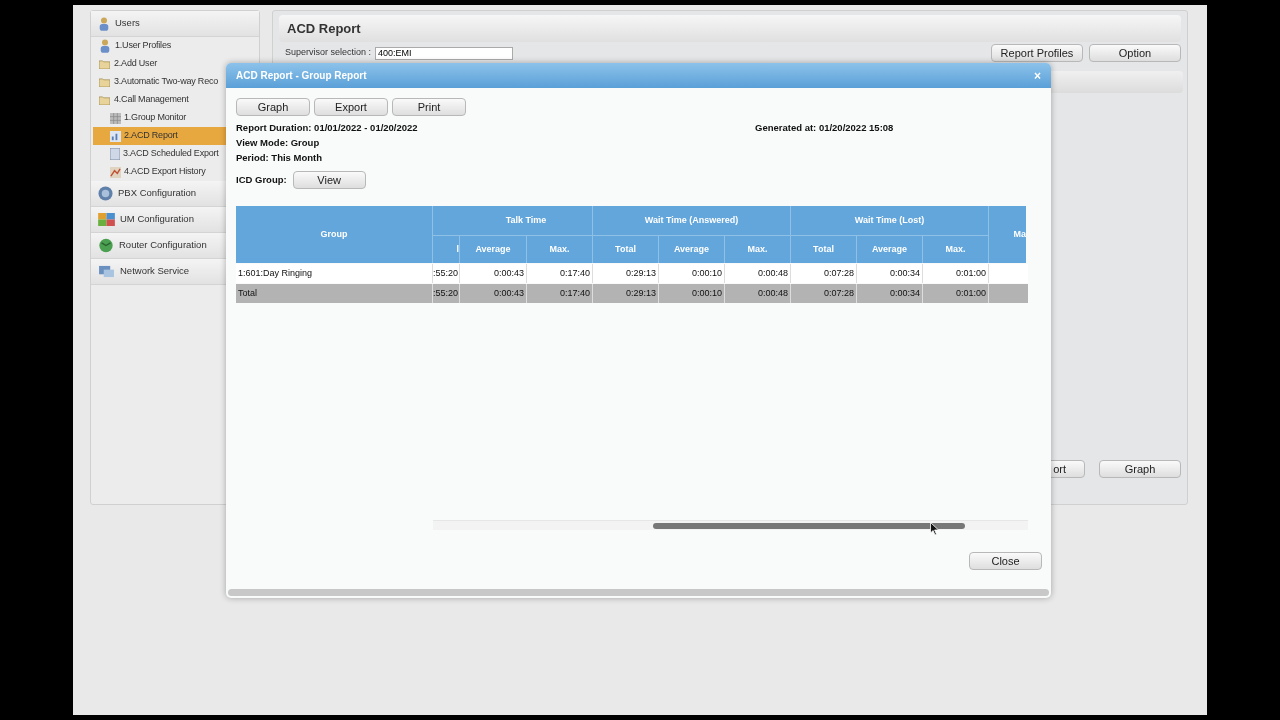 This screenshot has height=720, width=1280. What do you see at coordinates (1007, 234) in the screenshot?
I see `column-header: Ma` at bounding box center [1007, 234].